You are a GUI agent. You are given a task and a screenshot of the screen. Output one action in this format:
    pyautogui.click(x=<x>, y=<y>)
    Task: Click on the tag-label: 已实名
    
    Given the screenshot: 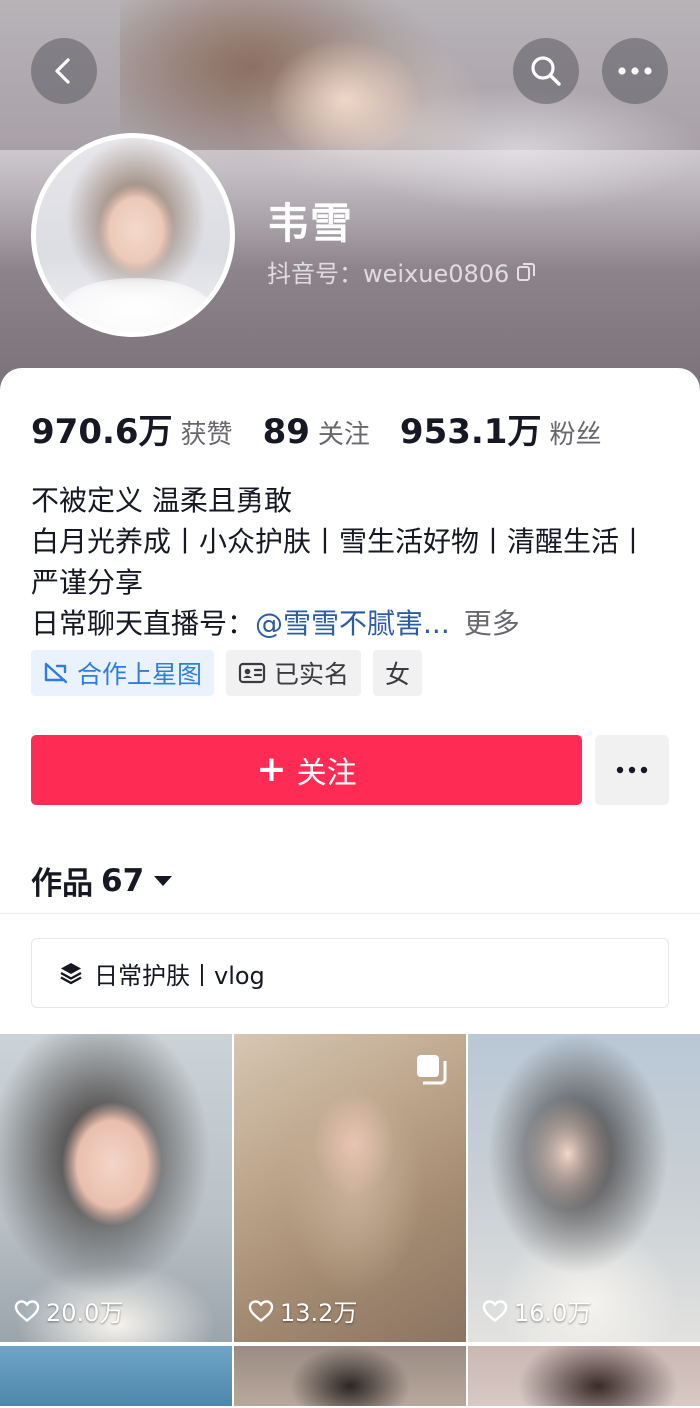 What is the action you would take?
    pyautogui.click(x=312, y=674)
    